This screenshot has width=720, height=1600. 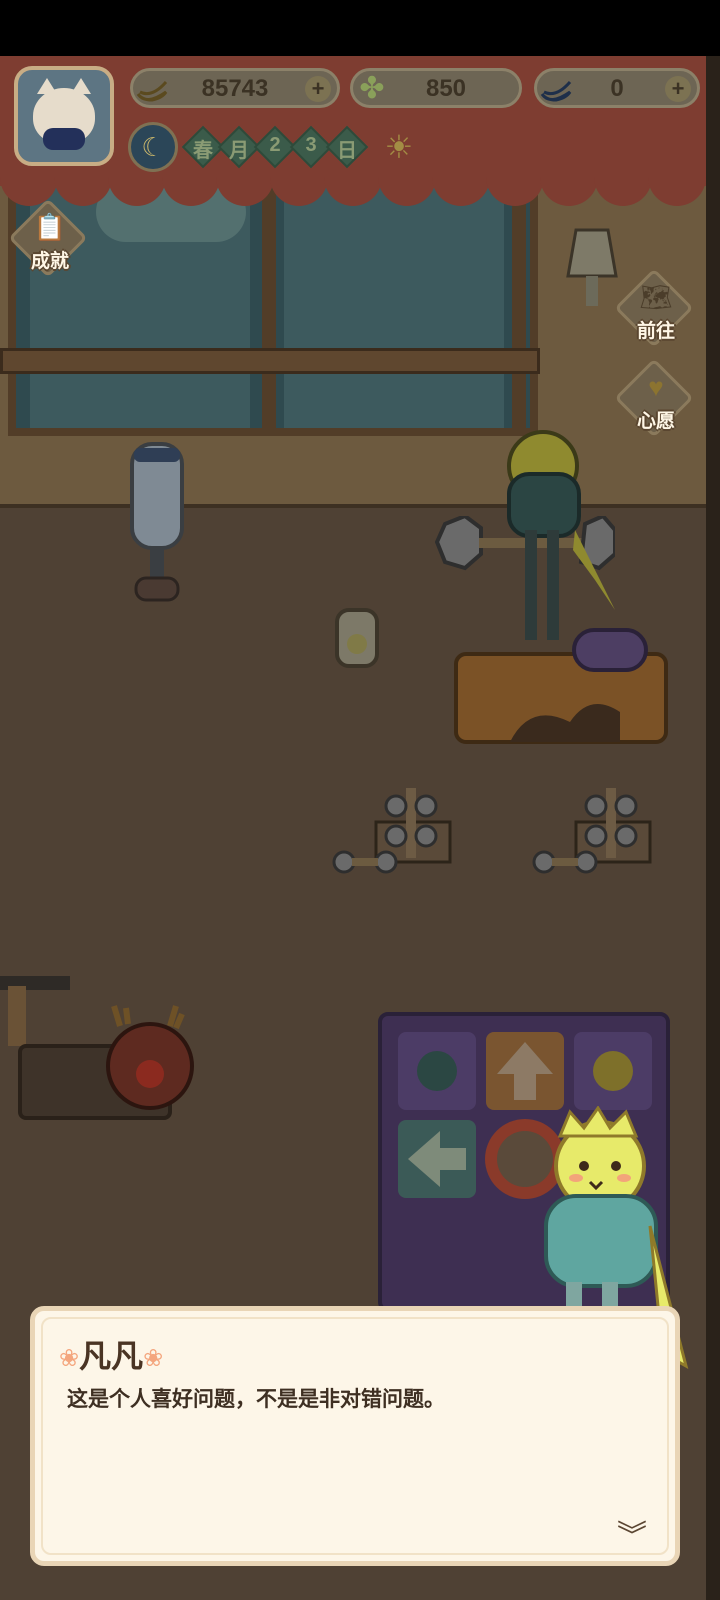 What do you see at coordinates (256, 1399) in the screenshot?
I see `dialog-text: 这是个人喜好问题，不是是非对错问题。` at bounding box center [256, 1399].